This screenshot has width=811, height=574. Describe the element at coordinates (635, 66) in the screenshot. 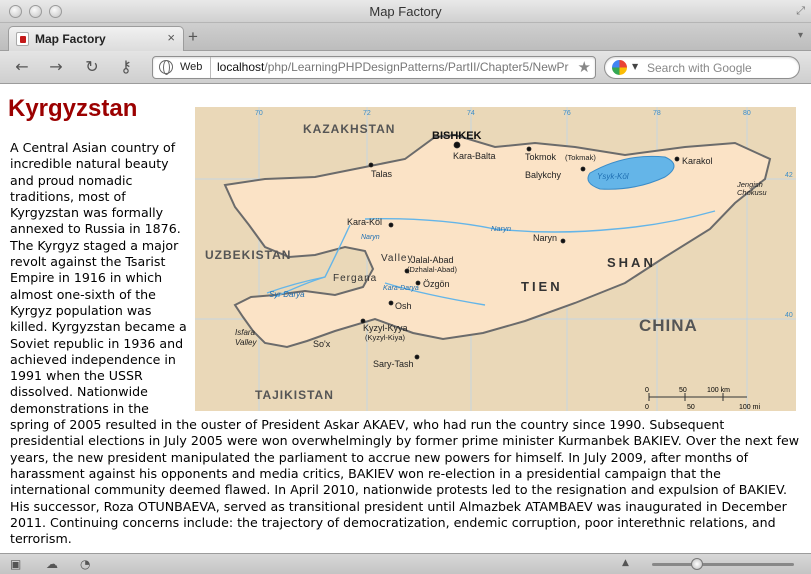

I see `search-engine-dropdown-icon: ▼` at that location.